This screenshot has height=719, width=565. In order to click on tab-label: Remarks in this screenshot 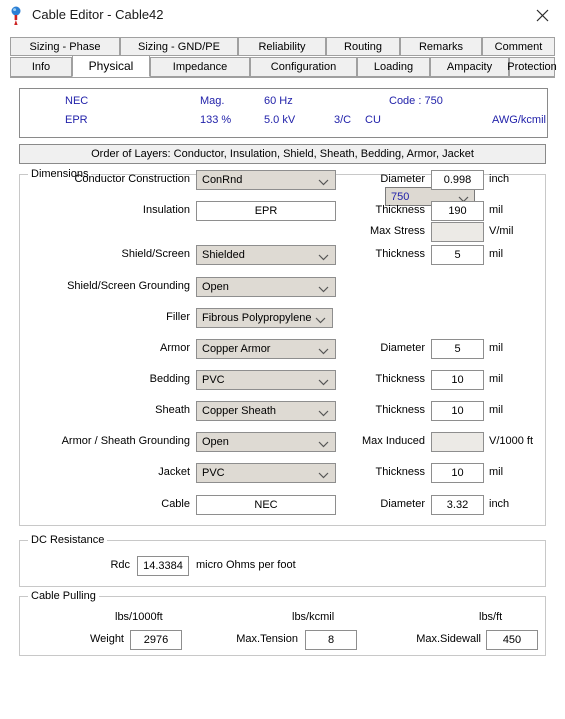, I will do `click(440, 46)`.